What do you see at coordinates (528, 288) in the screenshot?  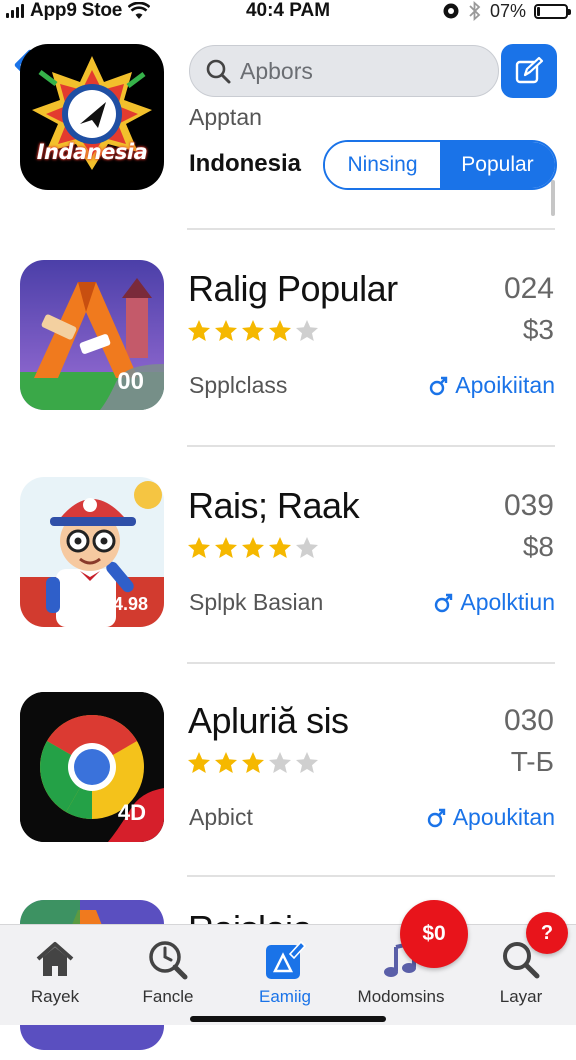 I see `app-number: 024` at bounding box center [528, 288].